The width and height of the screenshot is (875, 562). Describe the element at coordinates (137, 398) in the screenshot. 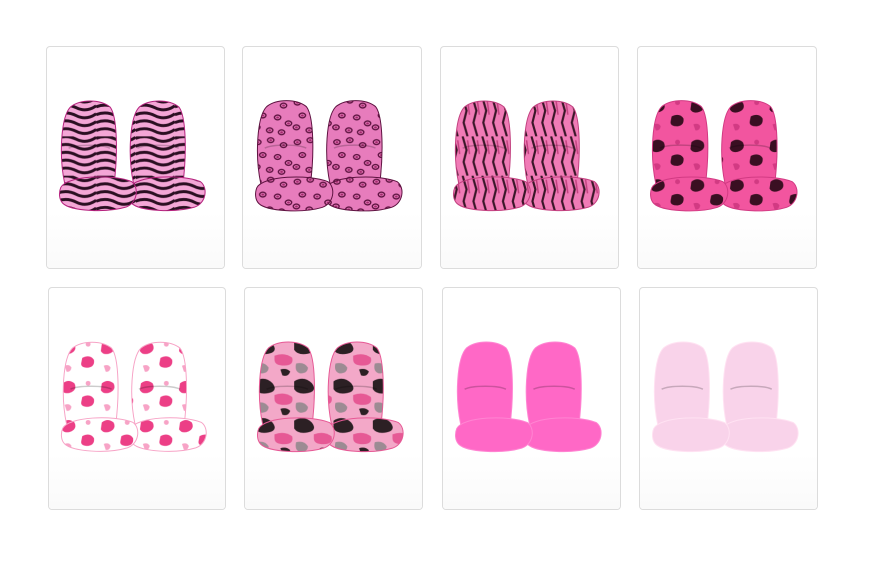

I see `product-card-white-pink-cow` at that location.